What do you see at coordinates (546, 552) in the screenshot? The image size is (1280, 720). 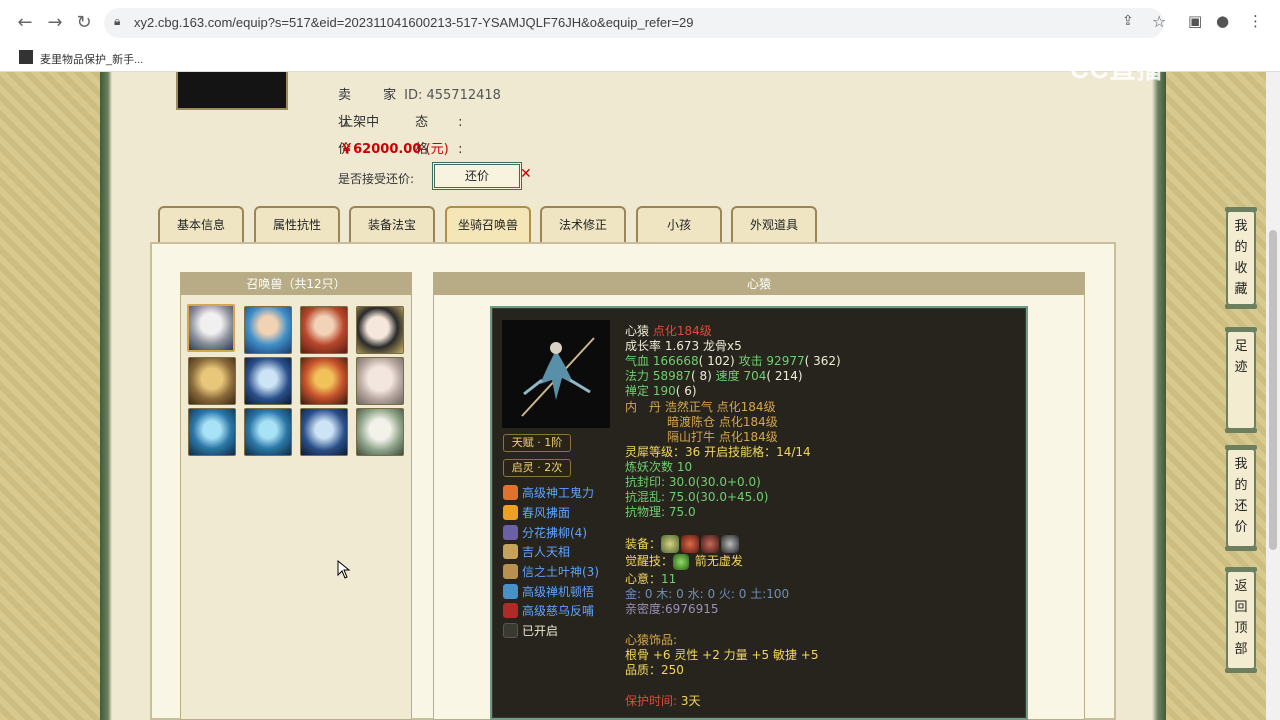 I see `skill-name: 吉人天相` at bounding box center [546, 552].